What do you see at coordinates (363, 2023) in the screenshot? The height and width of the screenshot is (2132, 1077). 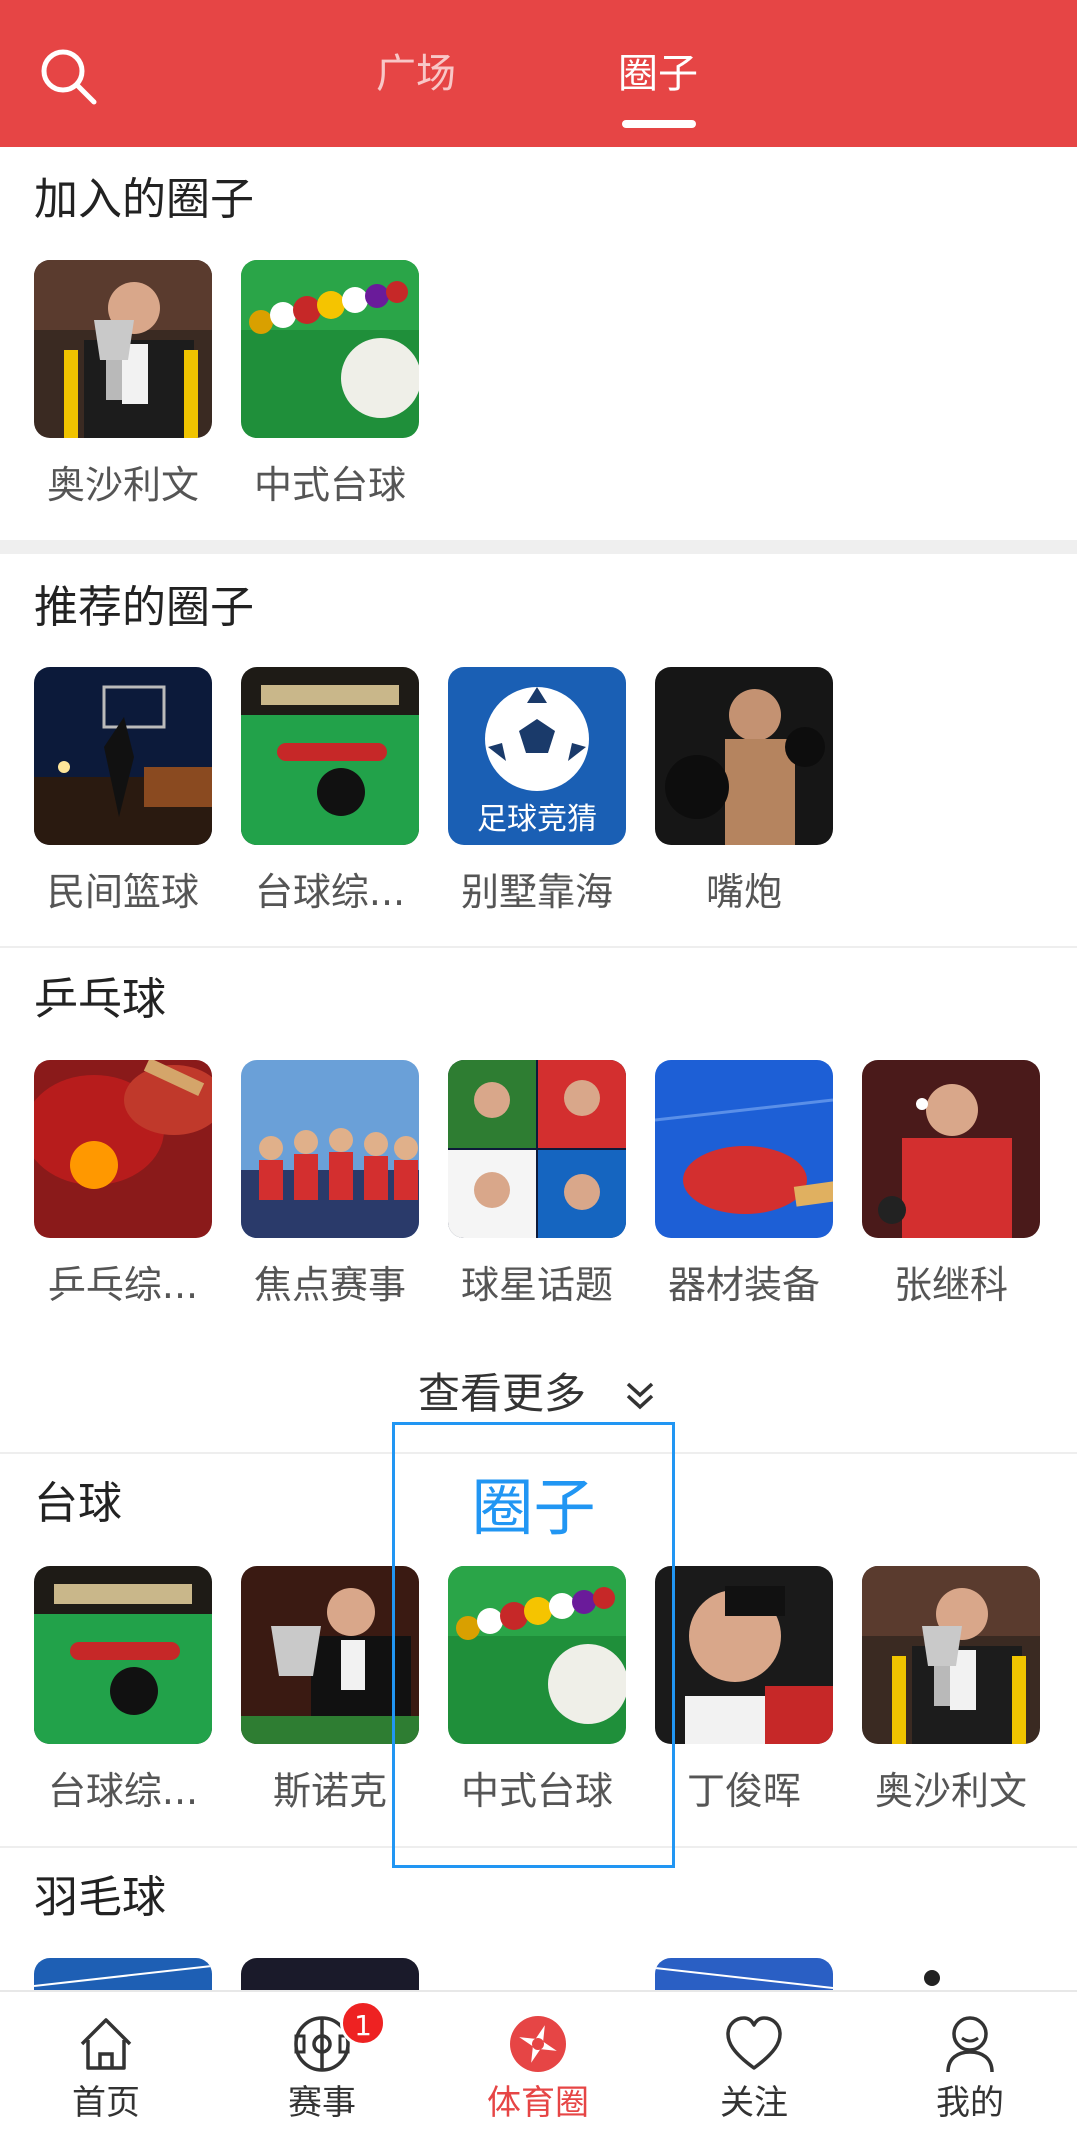 I see `notification-badge: 1` at bounding box center [363, 2023].